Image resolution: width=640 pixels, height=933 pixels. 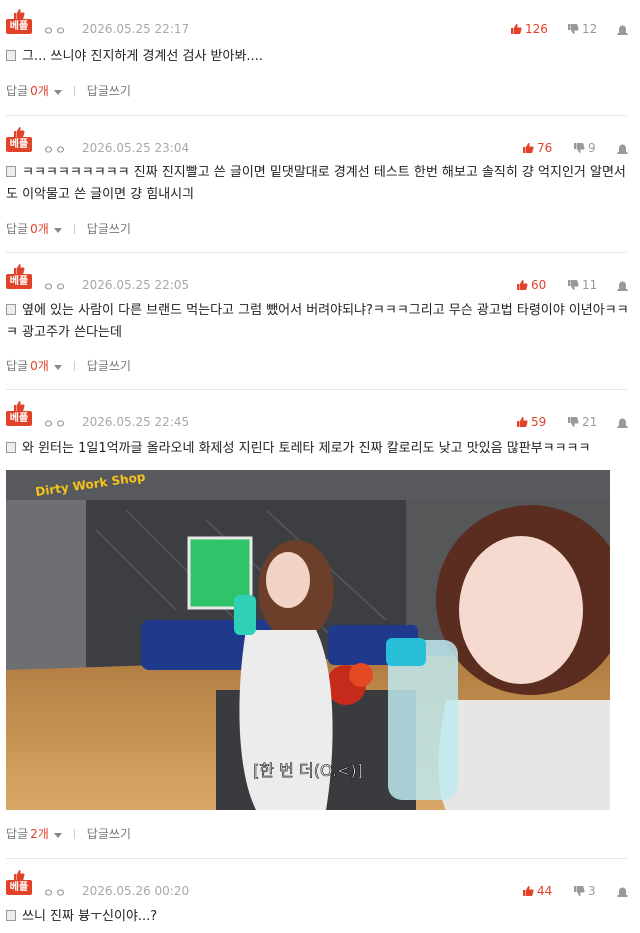 What do you see at coordinates (592, 891) in the screenshot?
I see `dislike-count: 3` at bounding box center [592, 891].